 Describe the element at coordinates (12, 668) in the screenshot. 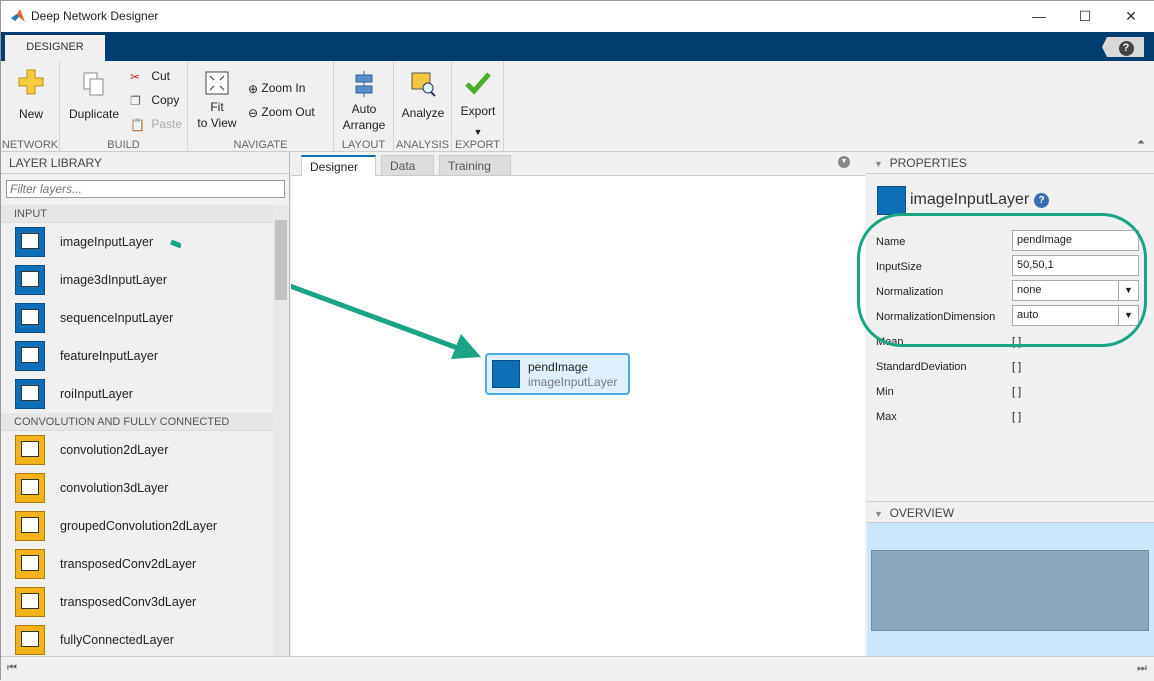

I see `scroll-start-icon: ⏮` at that location.